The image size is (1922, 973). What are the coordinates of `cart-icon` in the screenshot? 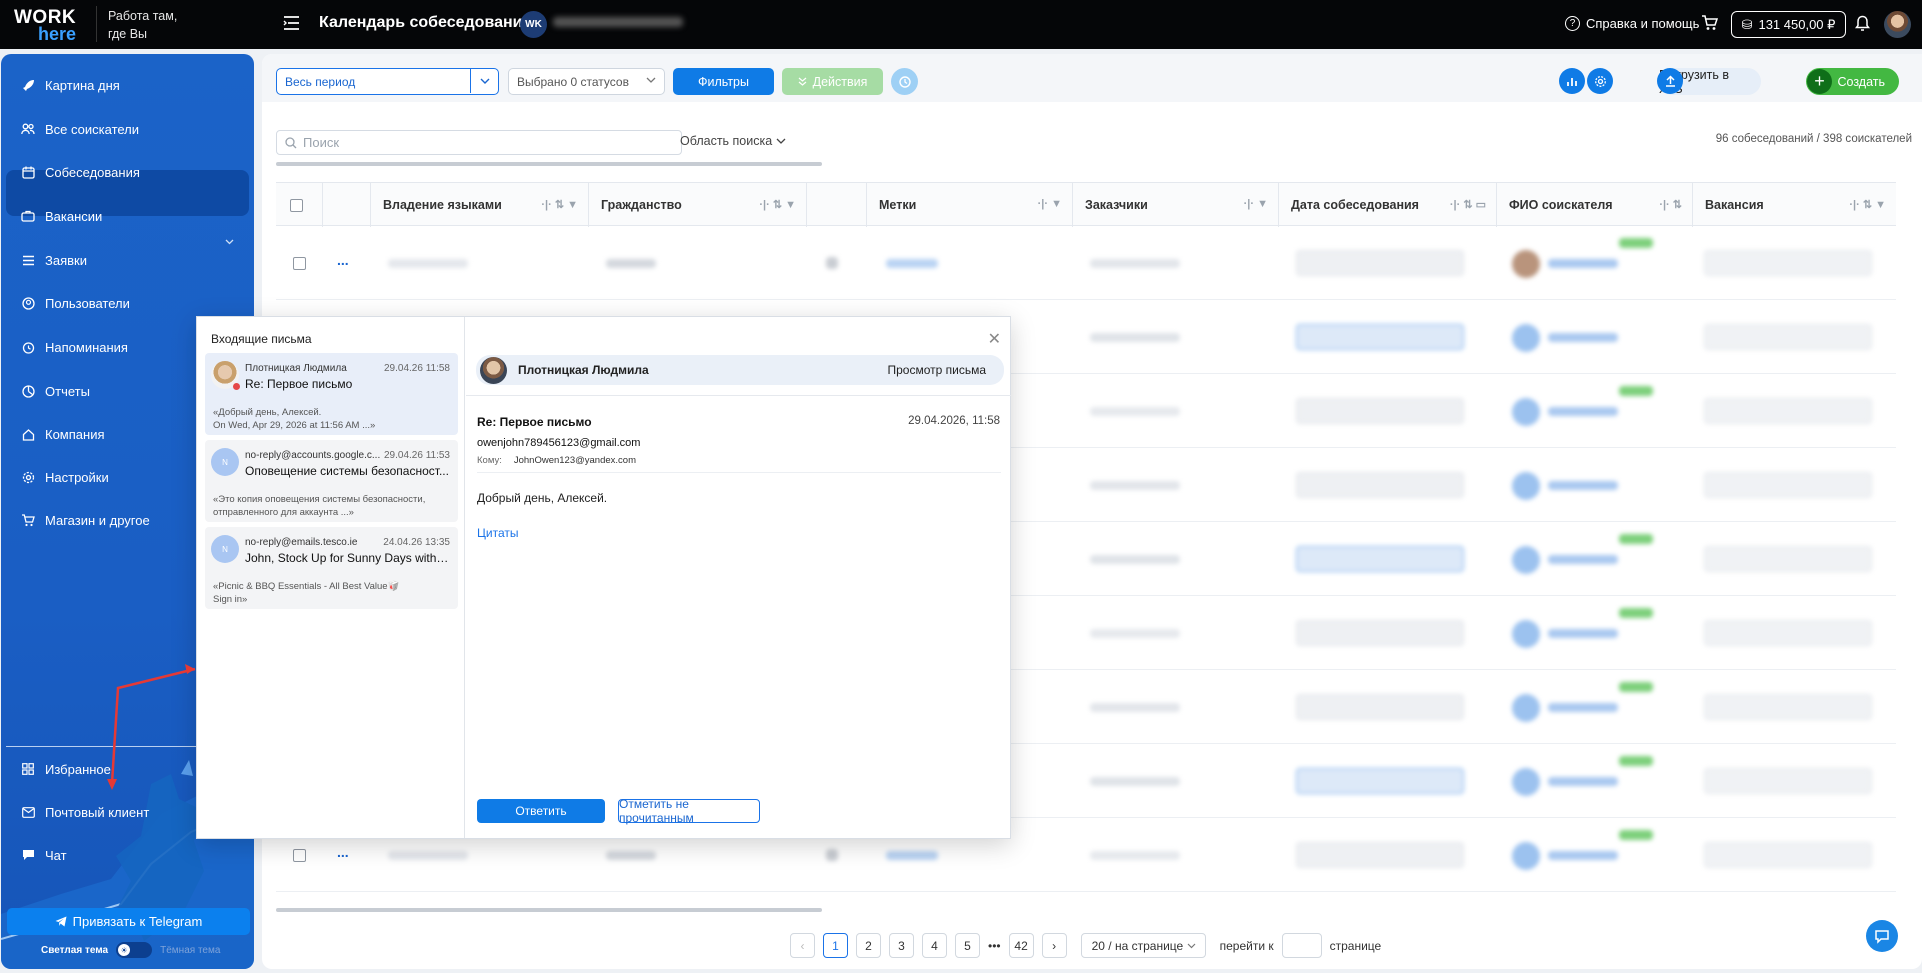 It's located at (1709, 23).